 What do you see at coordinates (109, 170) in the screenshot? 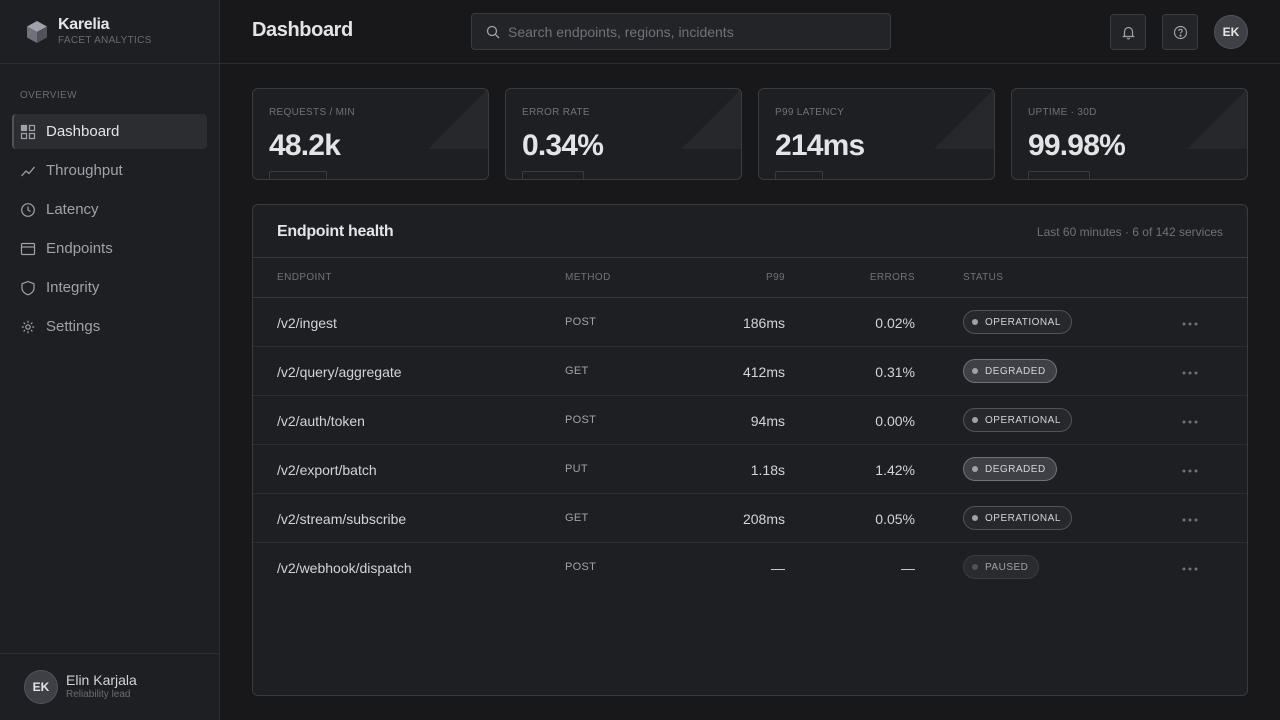
I see `sidebar-item-throughput: Throughput` at bounding box center [109, 170].